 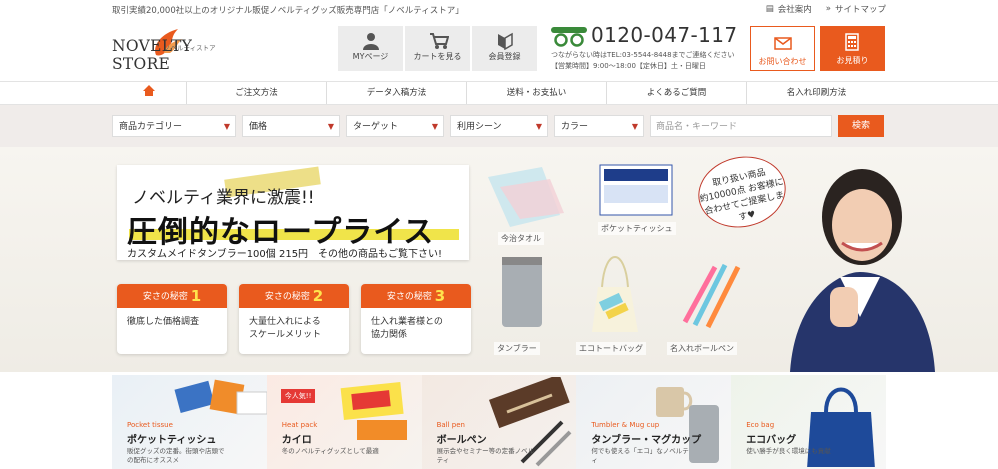 I want to click on beginner-mark-icon, so click(x=505, y=41).